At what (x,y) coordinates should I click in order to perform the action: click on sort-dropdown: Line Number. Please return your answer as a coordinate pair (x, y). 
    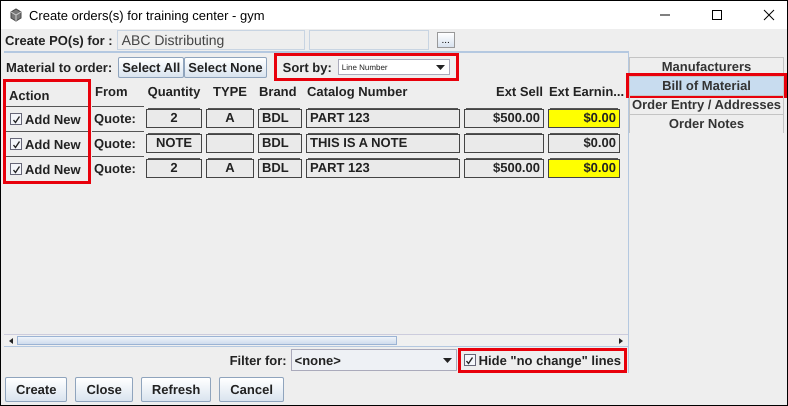
    Looking at the image, I should click on (394, 67).